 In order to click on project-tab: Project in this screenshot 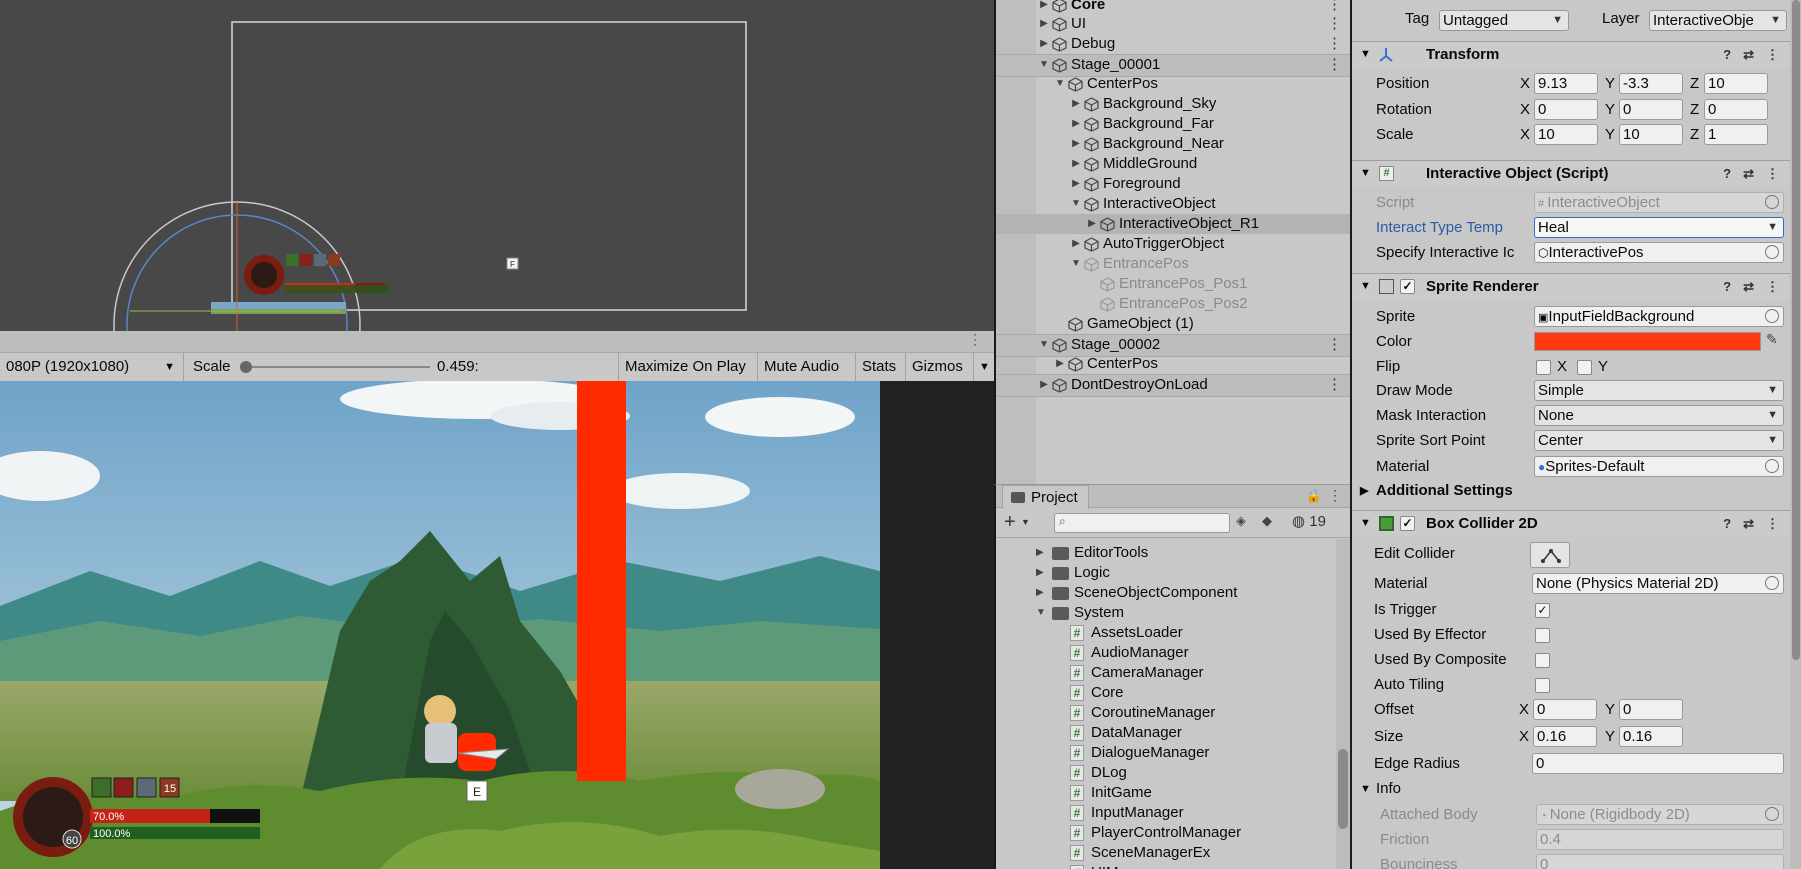, I will do `click(1045, 497)`.